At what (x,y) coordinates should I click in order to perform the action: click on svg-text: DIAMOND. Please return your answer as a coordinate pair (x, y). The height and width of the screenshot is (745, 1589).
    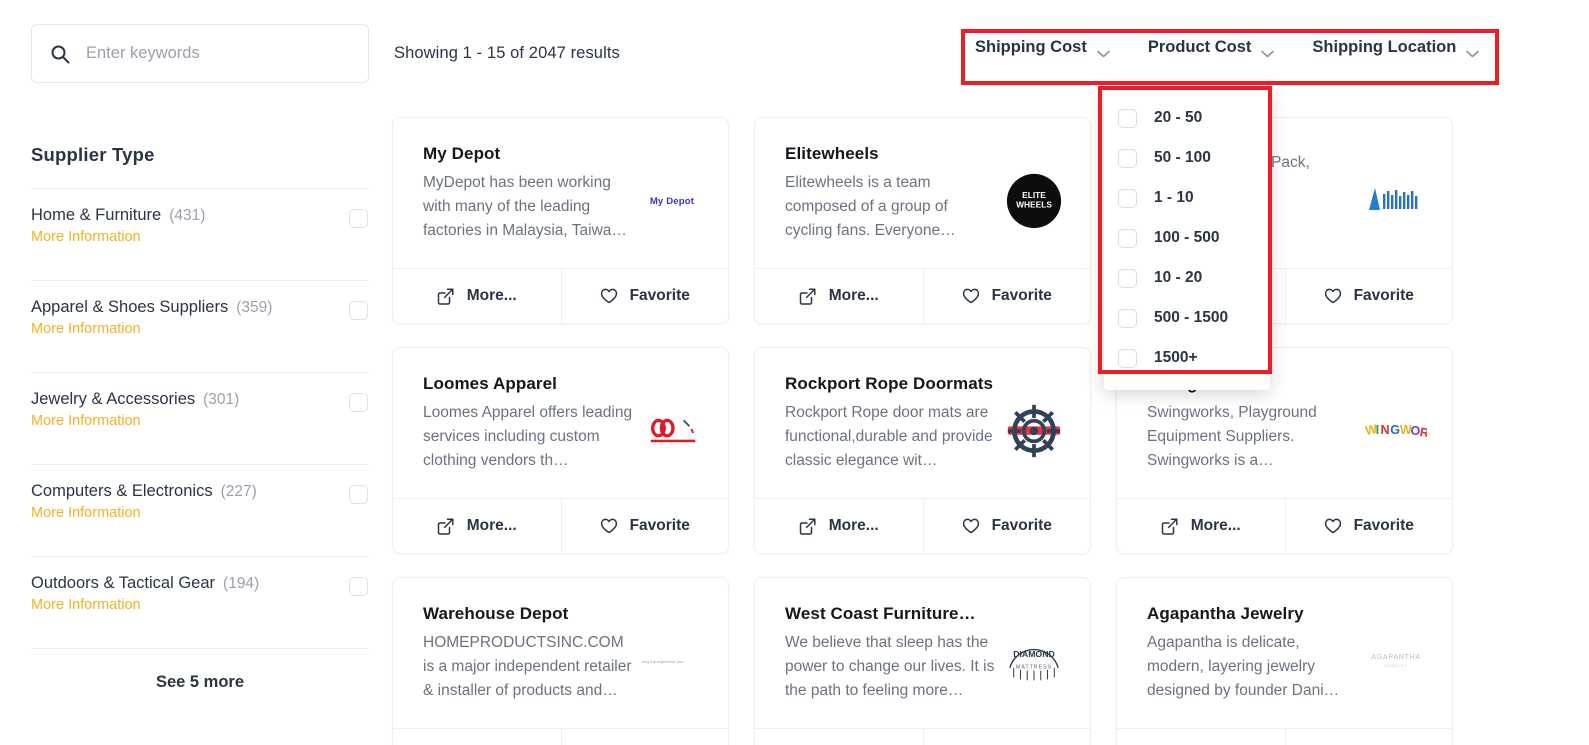
    Looking at the image, I should click on (1034, 654).